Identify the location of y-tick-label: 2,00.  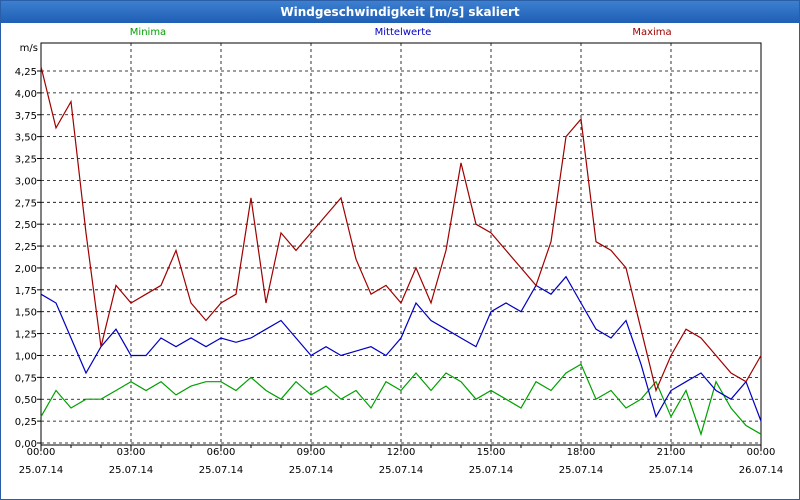
(26, 269).